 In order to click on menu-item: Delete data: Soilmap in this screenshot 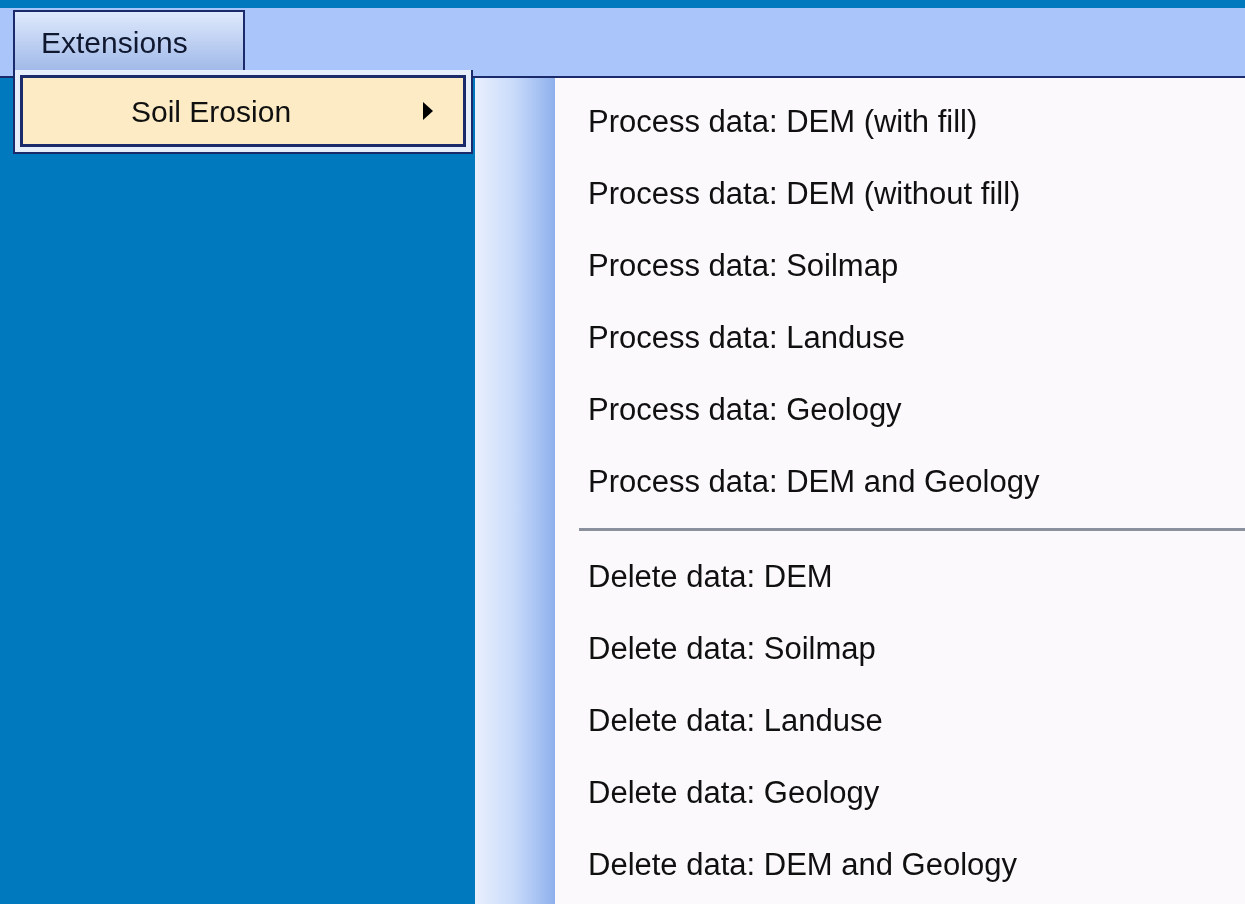, I will do `click(900, 649)`.